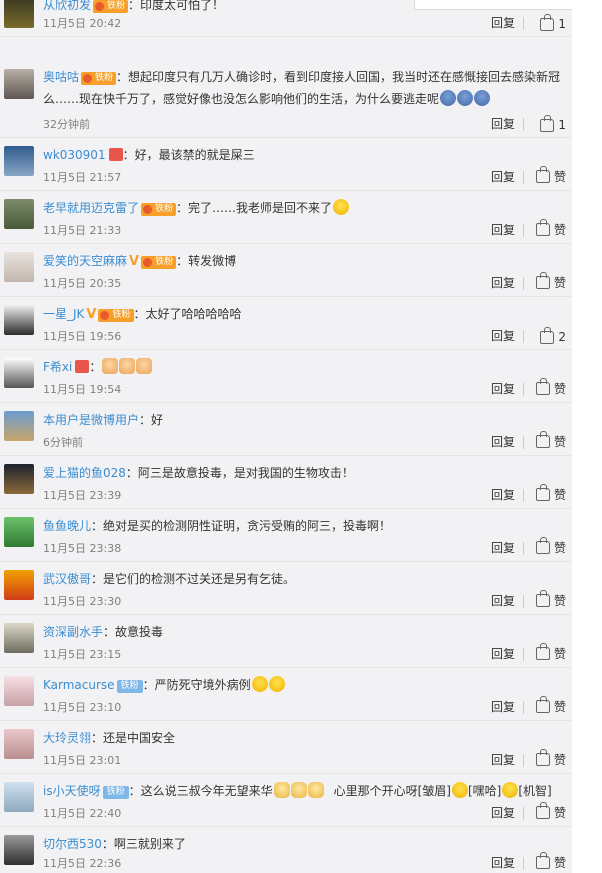  Describe the element at coordinates (305, 314) in the screenshot. I see `comment-line: 一星_JK V 铁粉 ：太好了哈哈哈哈哈` at that location.